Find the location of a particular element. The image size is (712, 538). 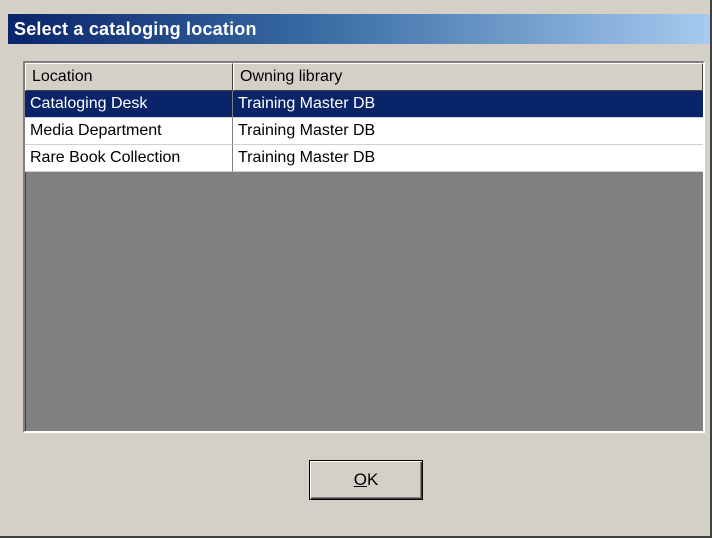

list-header: Location Owning library is located at coordinates (364, 77).